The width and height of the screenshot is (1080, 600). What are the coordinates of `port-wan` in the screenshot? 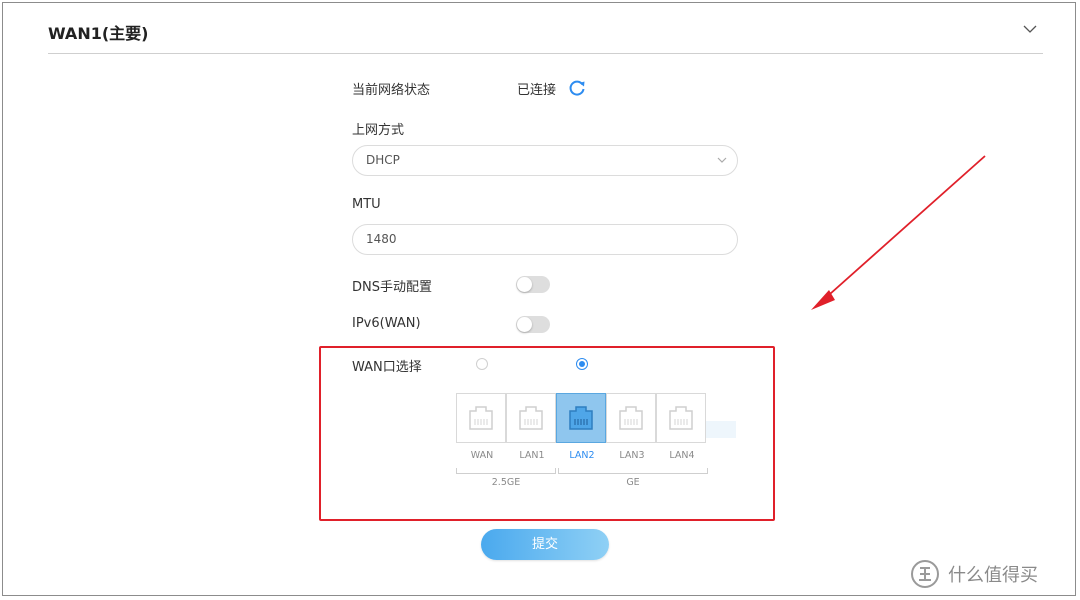 It's located at (481, 418).